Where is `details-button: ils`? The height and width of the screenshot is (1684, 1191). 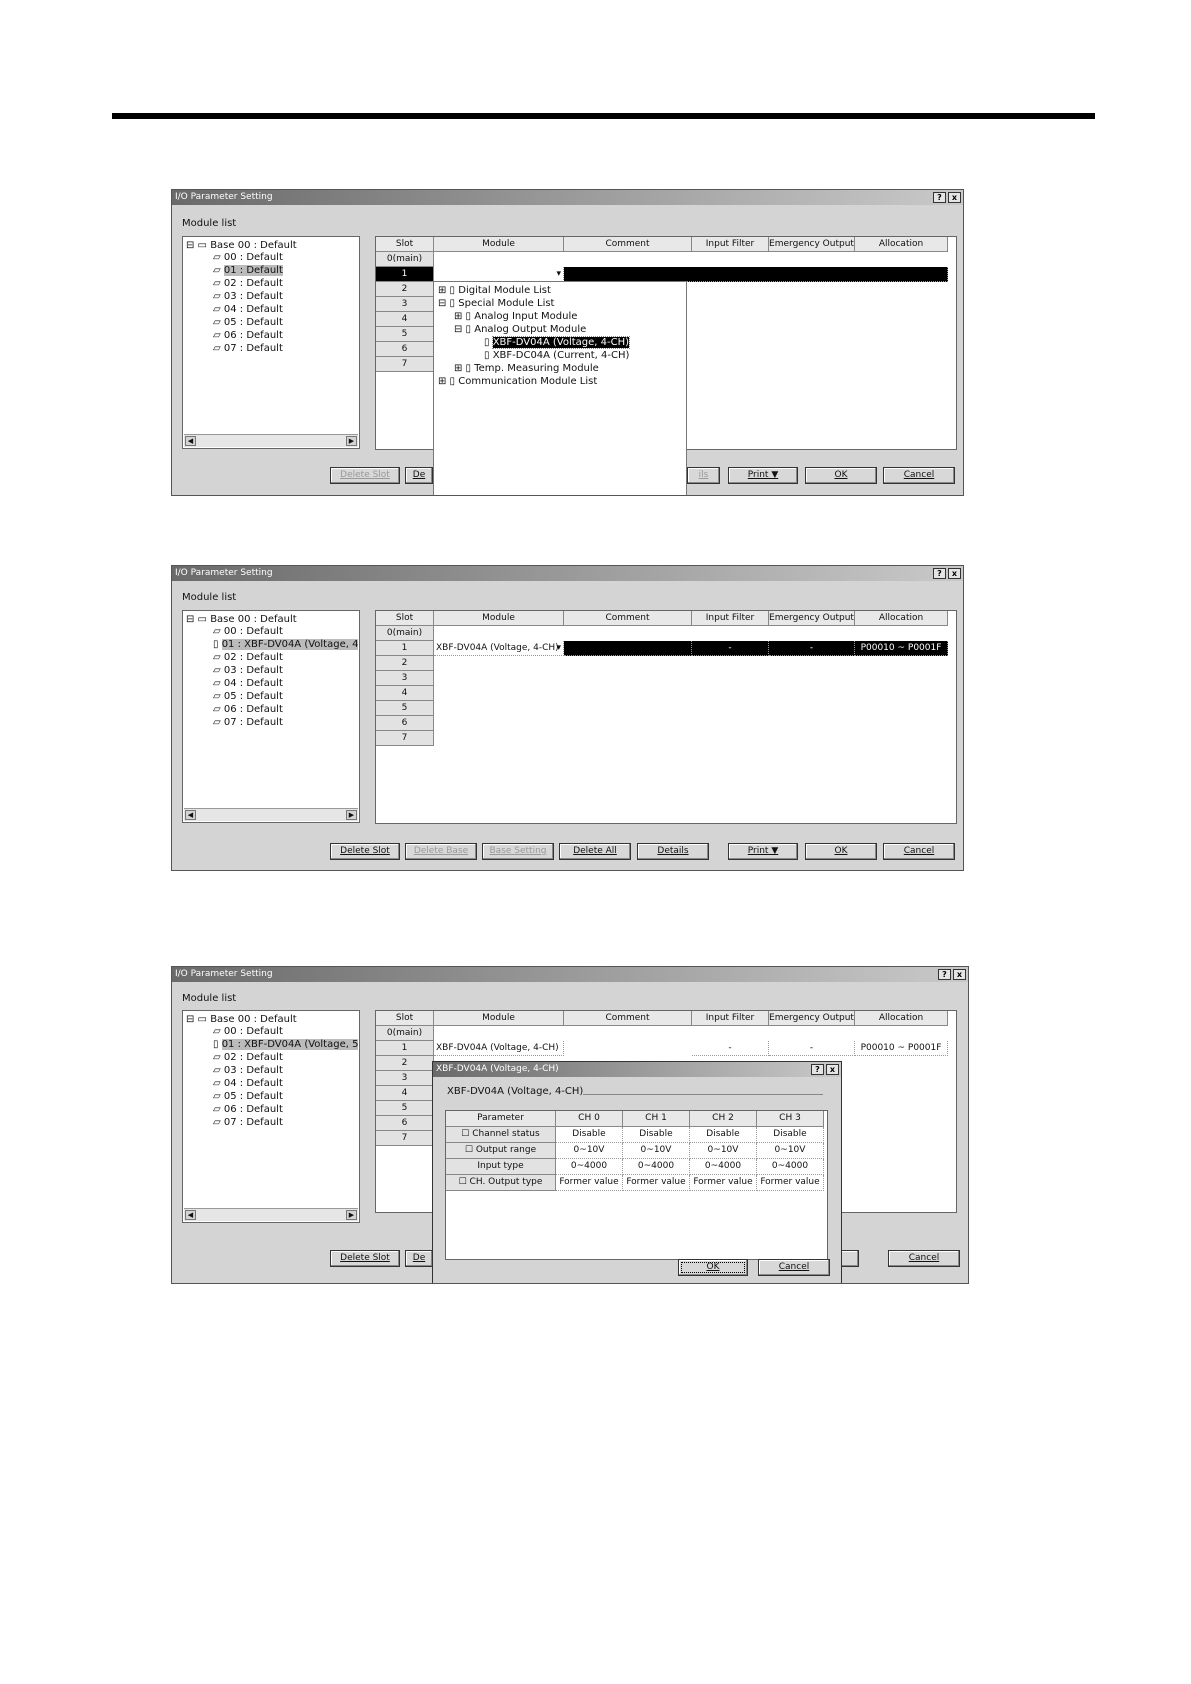
details-button: ils is located at coordinates (703, 475).